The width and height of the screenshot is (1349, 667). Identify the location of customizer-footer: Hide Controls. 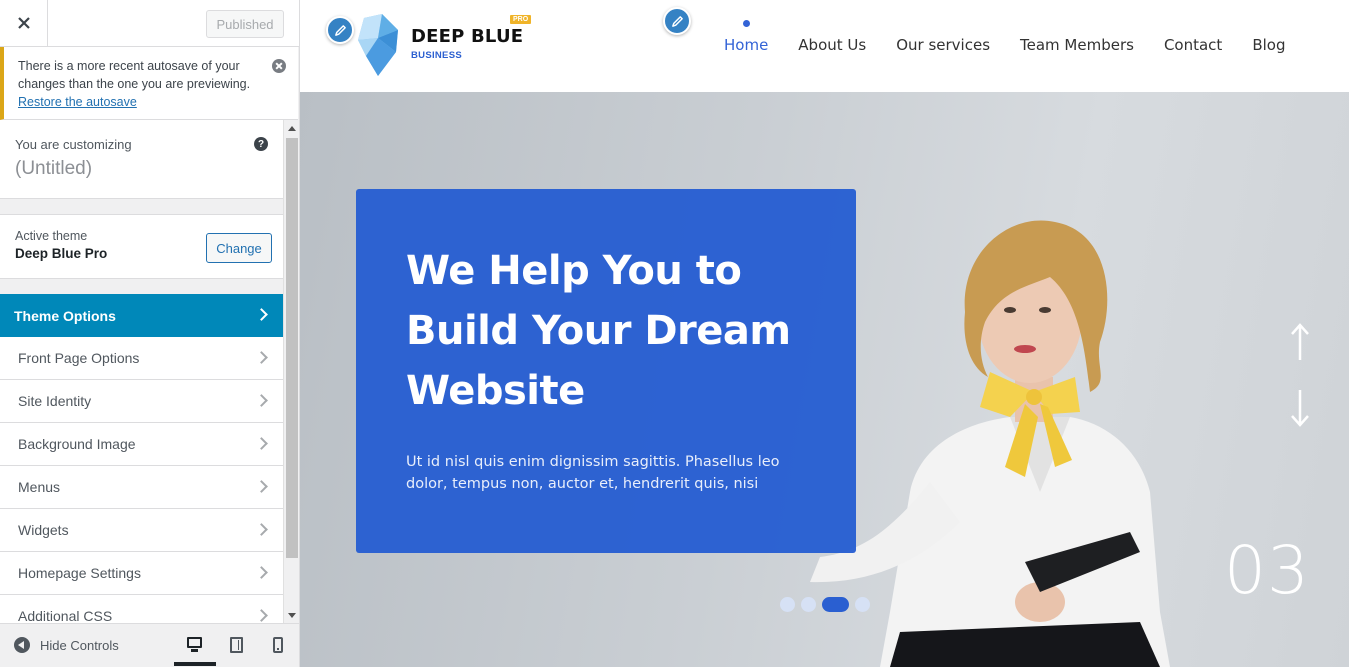
(149, 645).